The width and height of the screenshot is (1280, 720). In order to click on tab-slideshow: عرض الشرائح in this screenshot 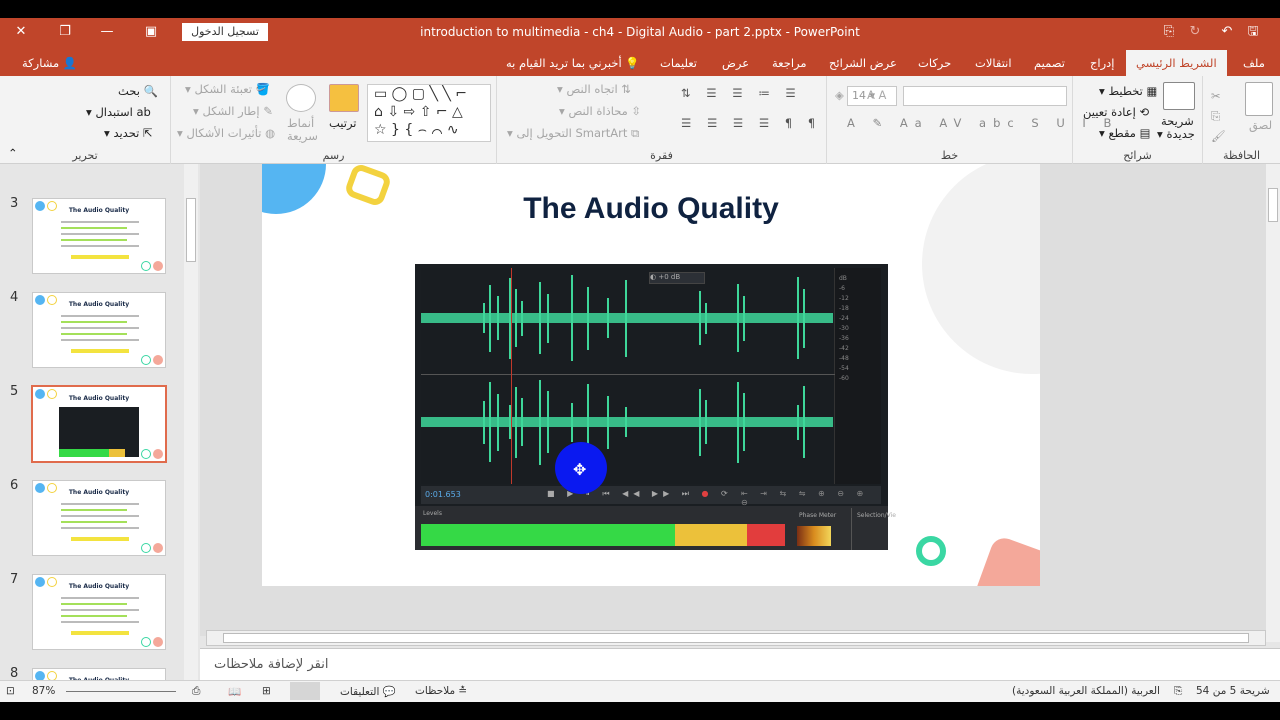, I will do `click(863, 61)`.